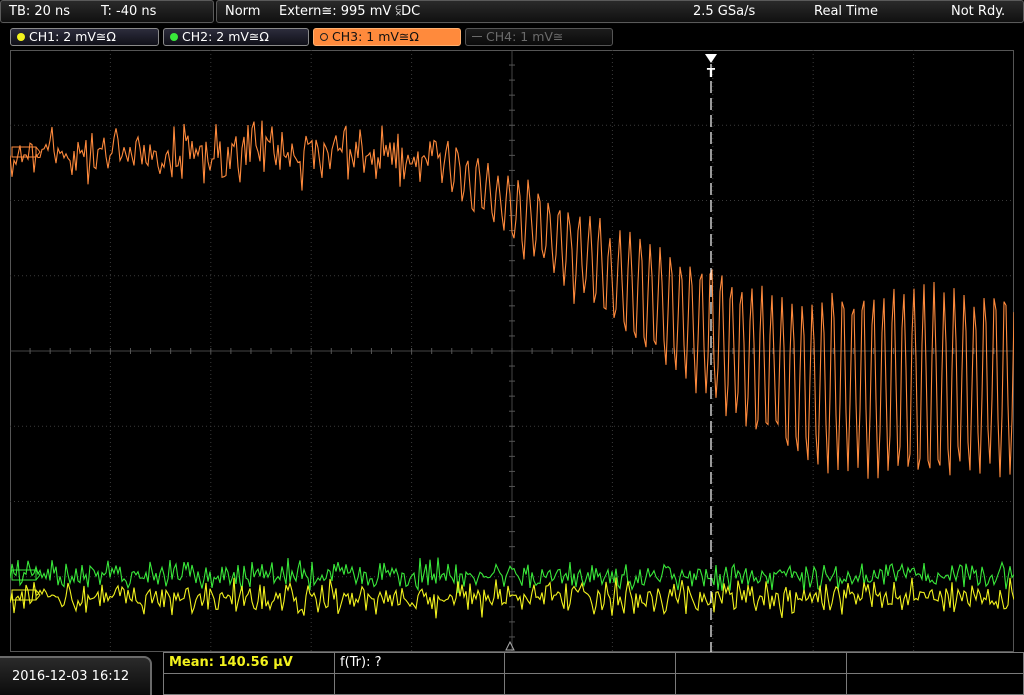  Describe the element at coordinates (71, 676) in the screenshot. I see `datetime: 2016-12-03 16:12` at that location.